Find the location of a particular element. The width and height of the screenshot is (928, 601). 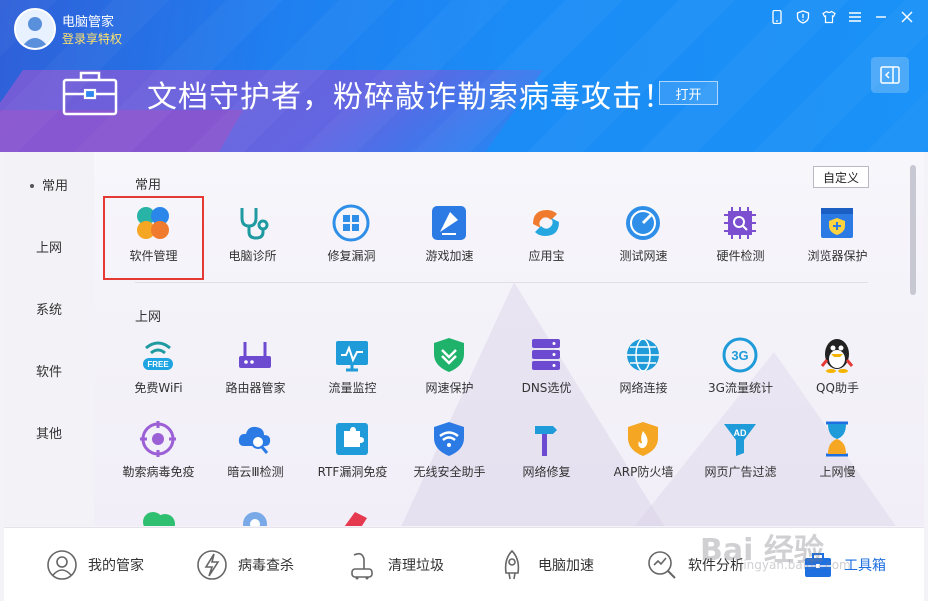

tool-app-store: 应用宝 is located at coordinates (546, 238).